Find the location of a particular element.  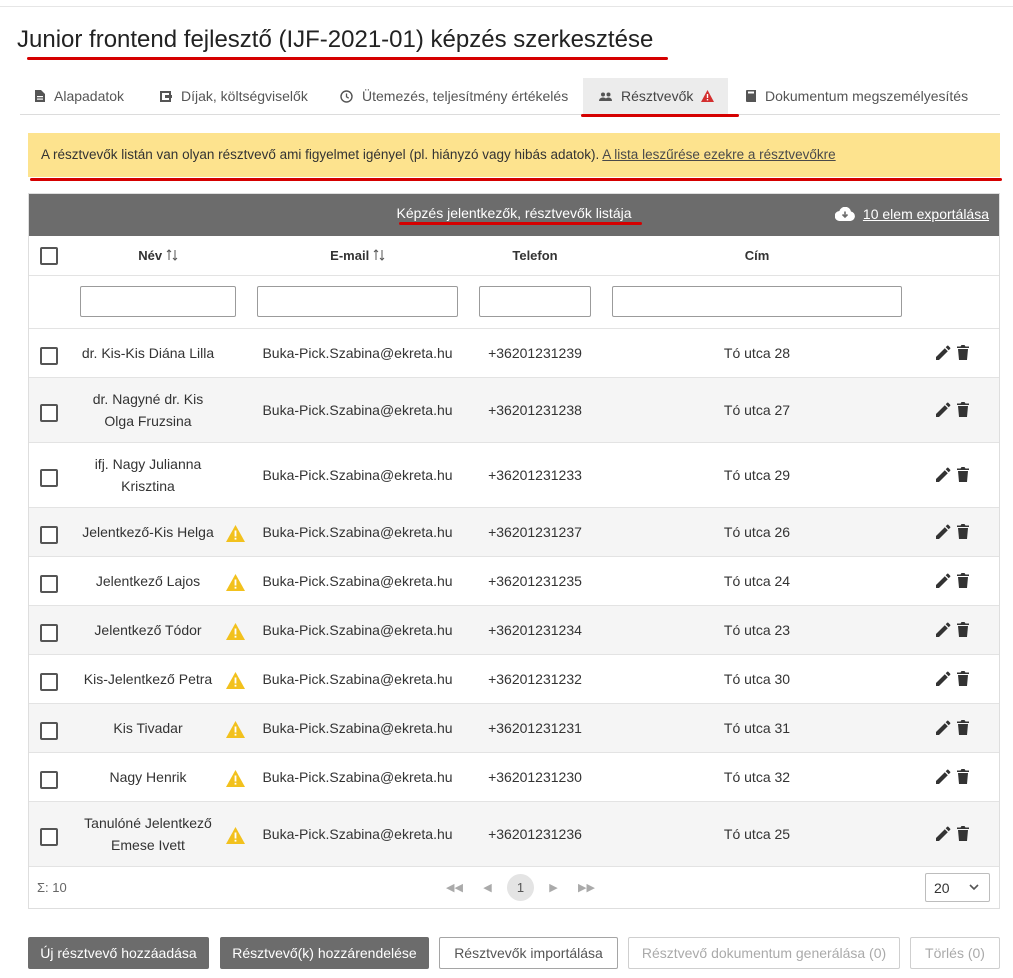

prev-page-icon: ◀ is located at coordinates (487, 887).